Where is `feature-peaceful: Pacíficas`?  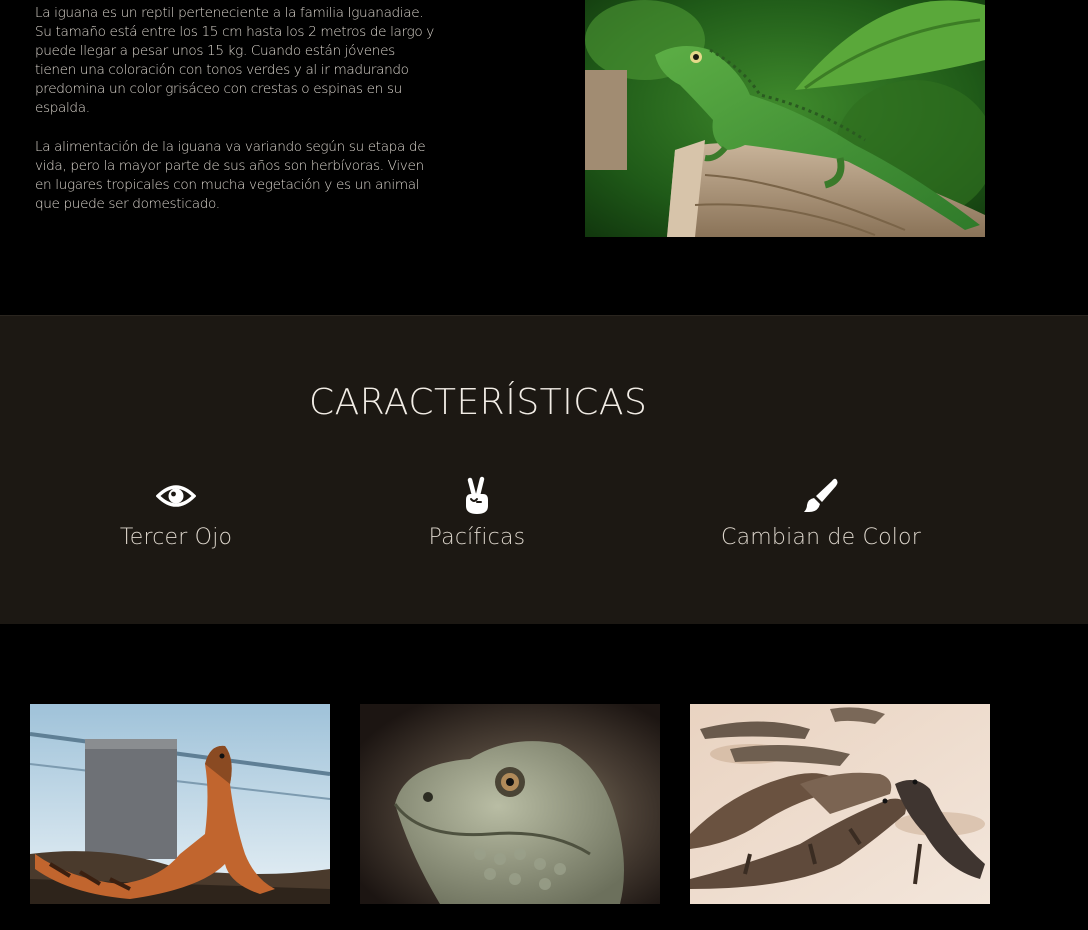
feature-peaceful: Pacíficas is located at coordinates (477, 513).